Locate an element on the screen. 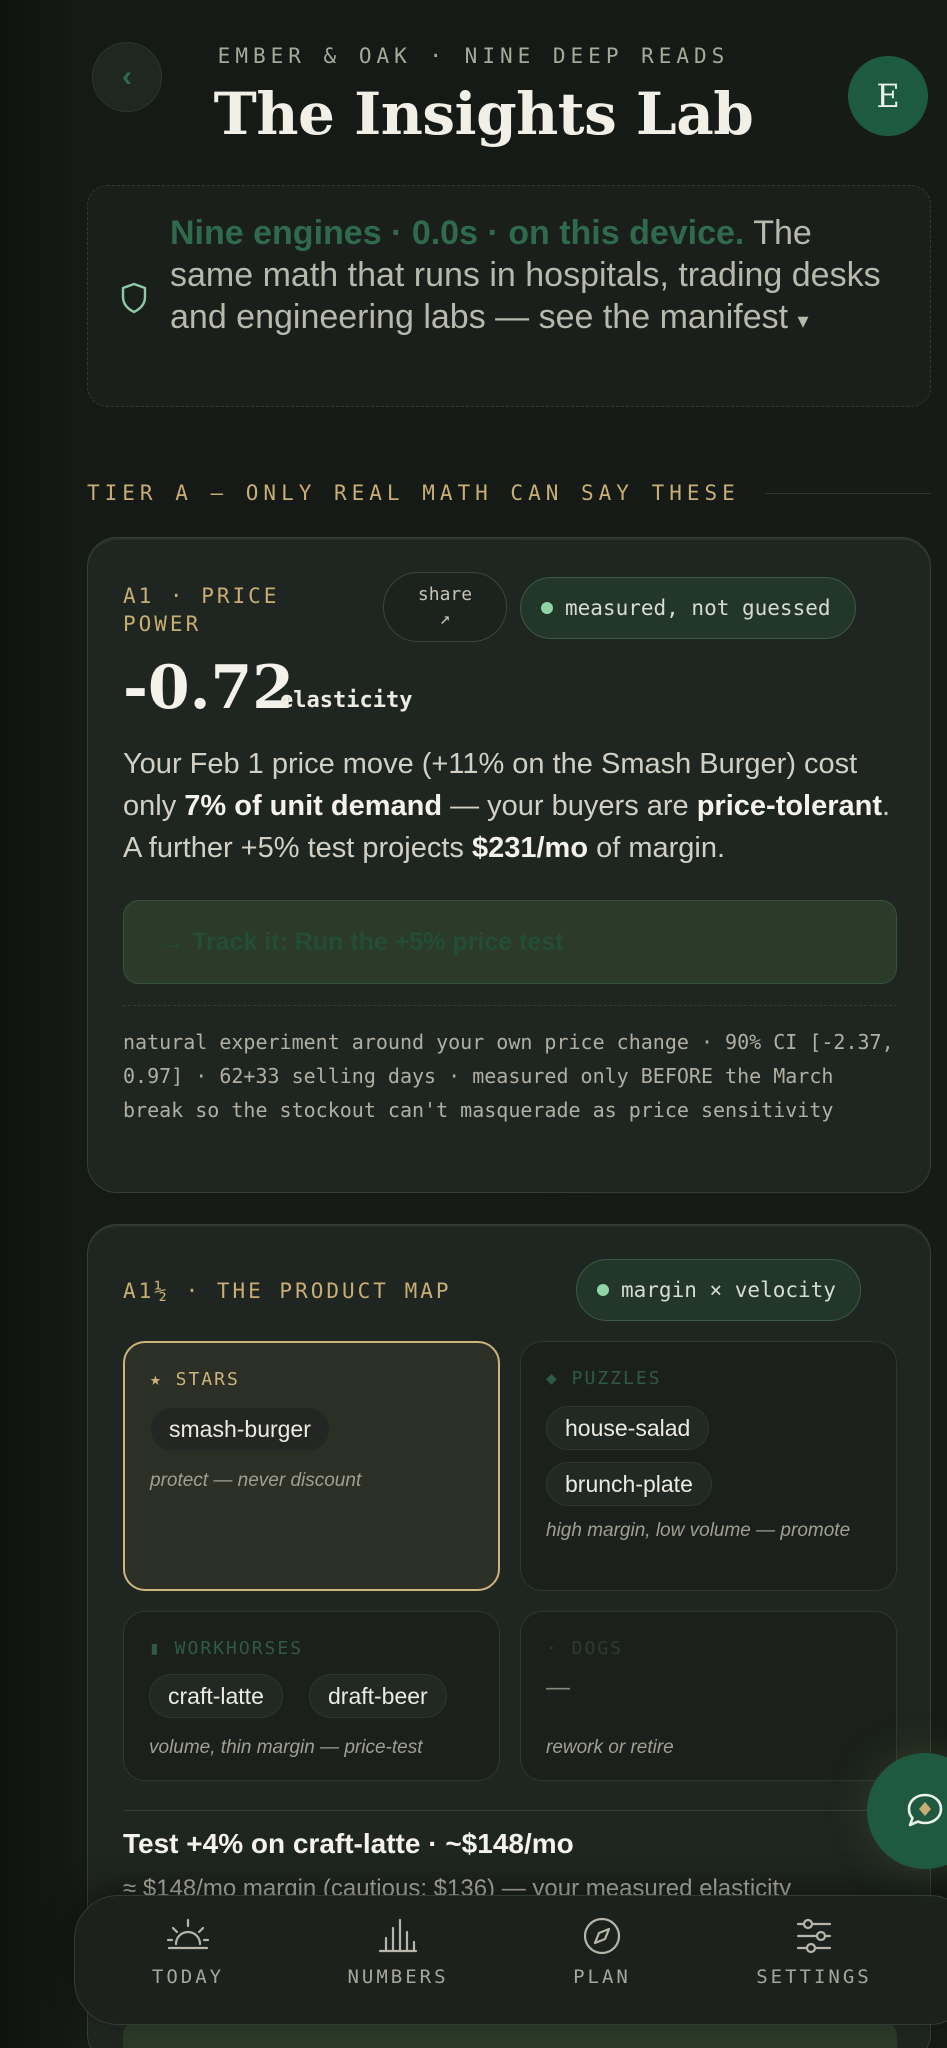 The image size is (947, 2048). nav-numbers: NUMBERS is located at coordinates (398, 1952).